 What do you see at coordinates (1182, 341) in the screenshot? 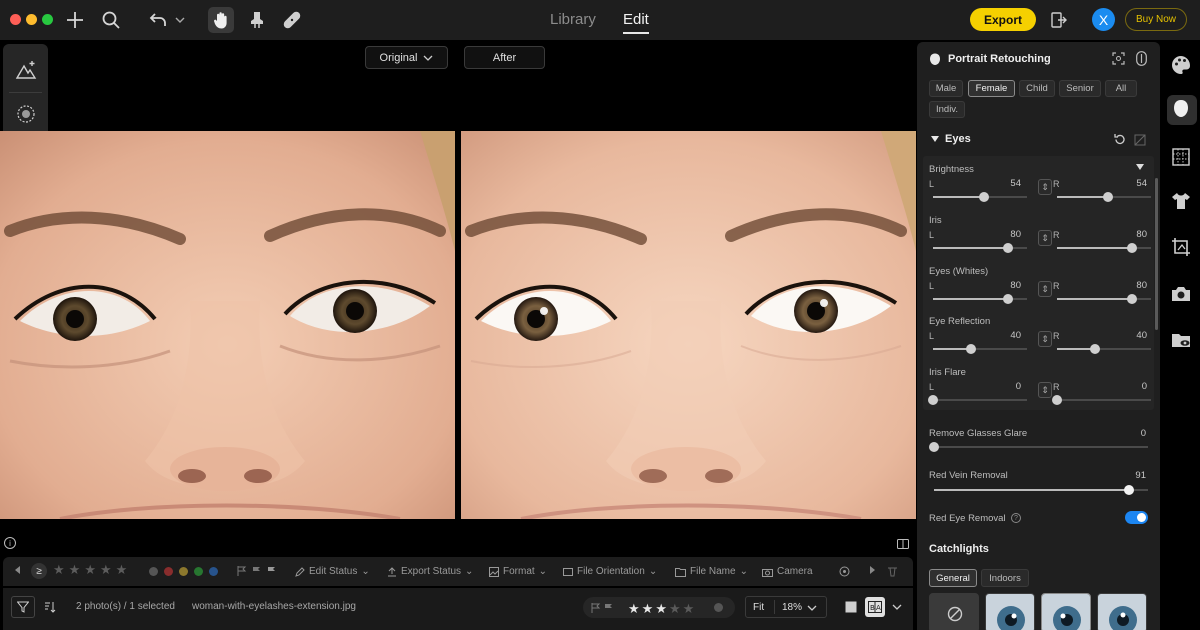
I see `folder-eye-icon` at bounding box center [1182, 341].